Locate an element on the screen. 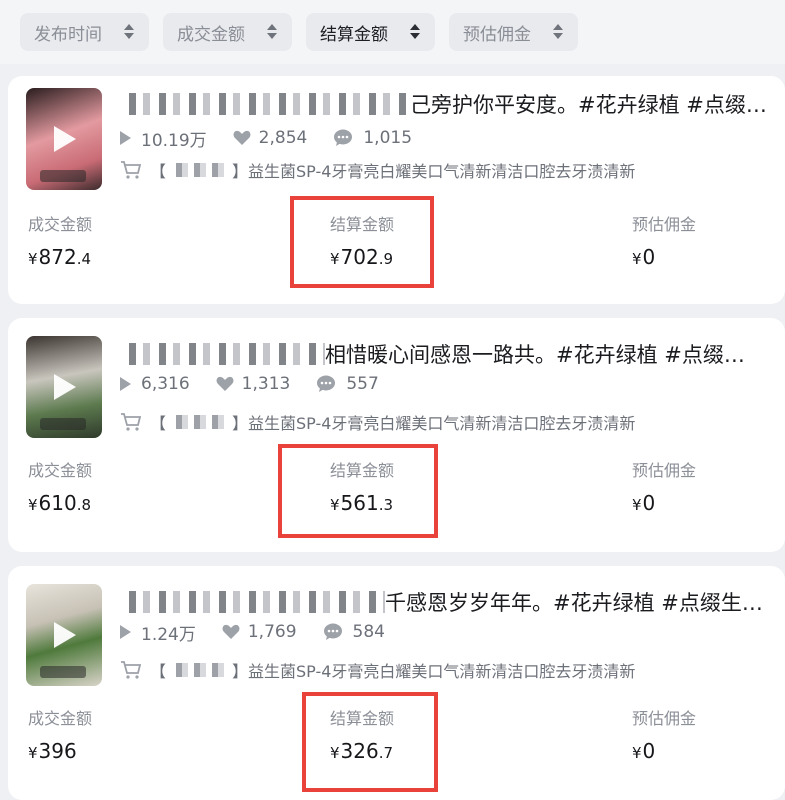 The height and width of the screenshot is (800, 785). filter-label: 成交金额 is located at coordinates (211, 34).